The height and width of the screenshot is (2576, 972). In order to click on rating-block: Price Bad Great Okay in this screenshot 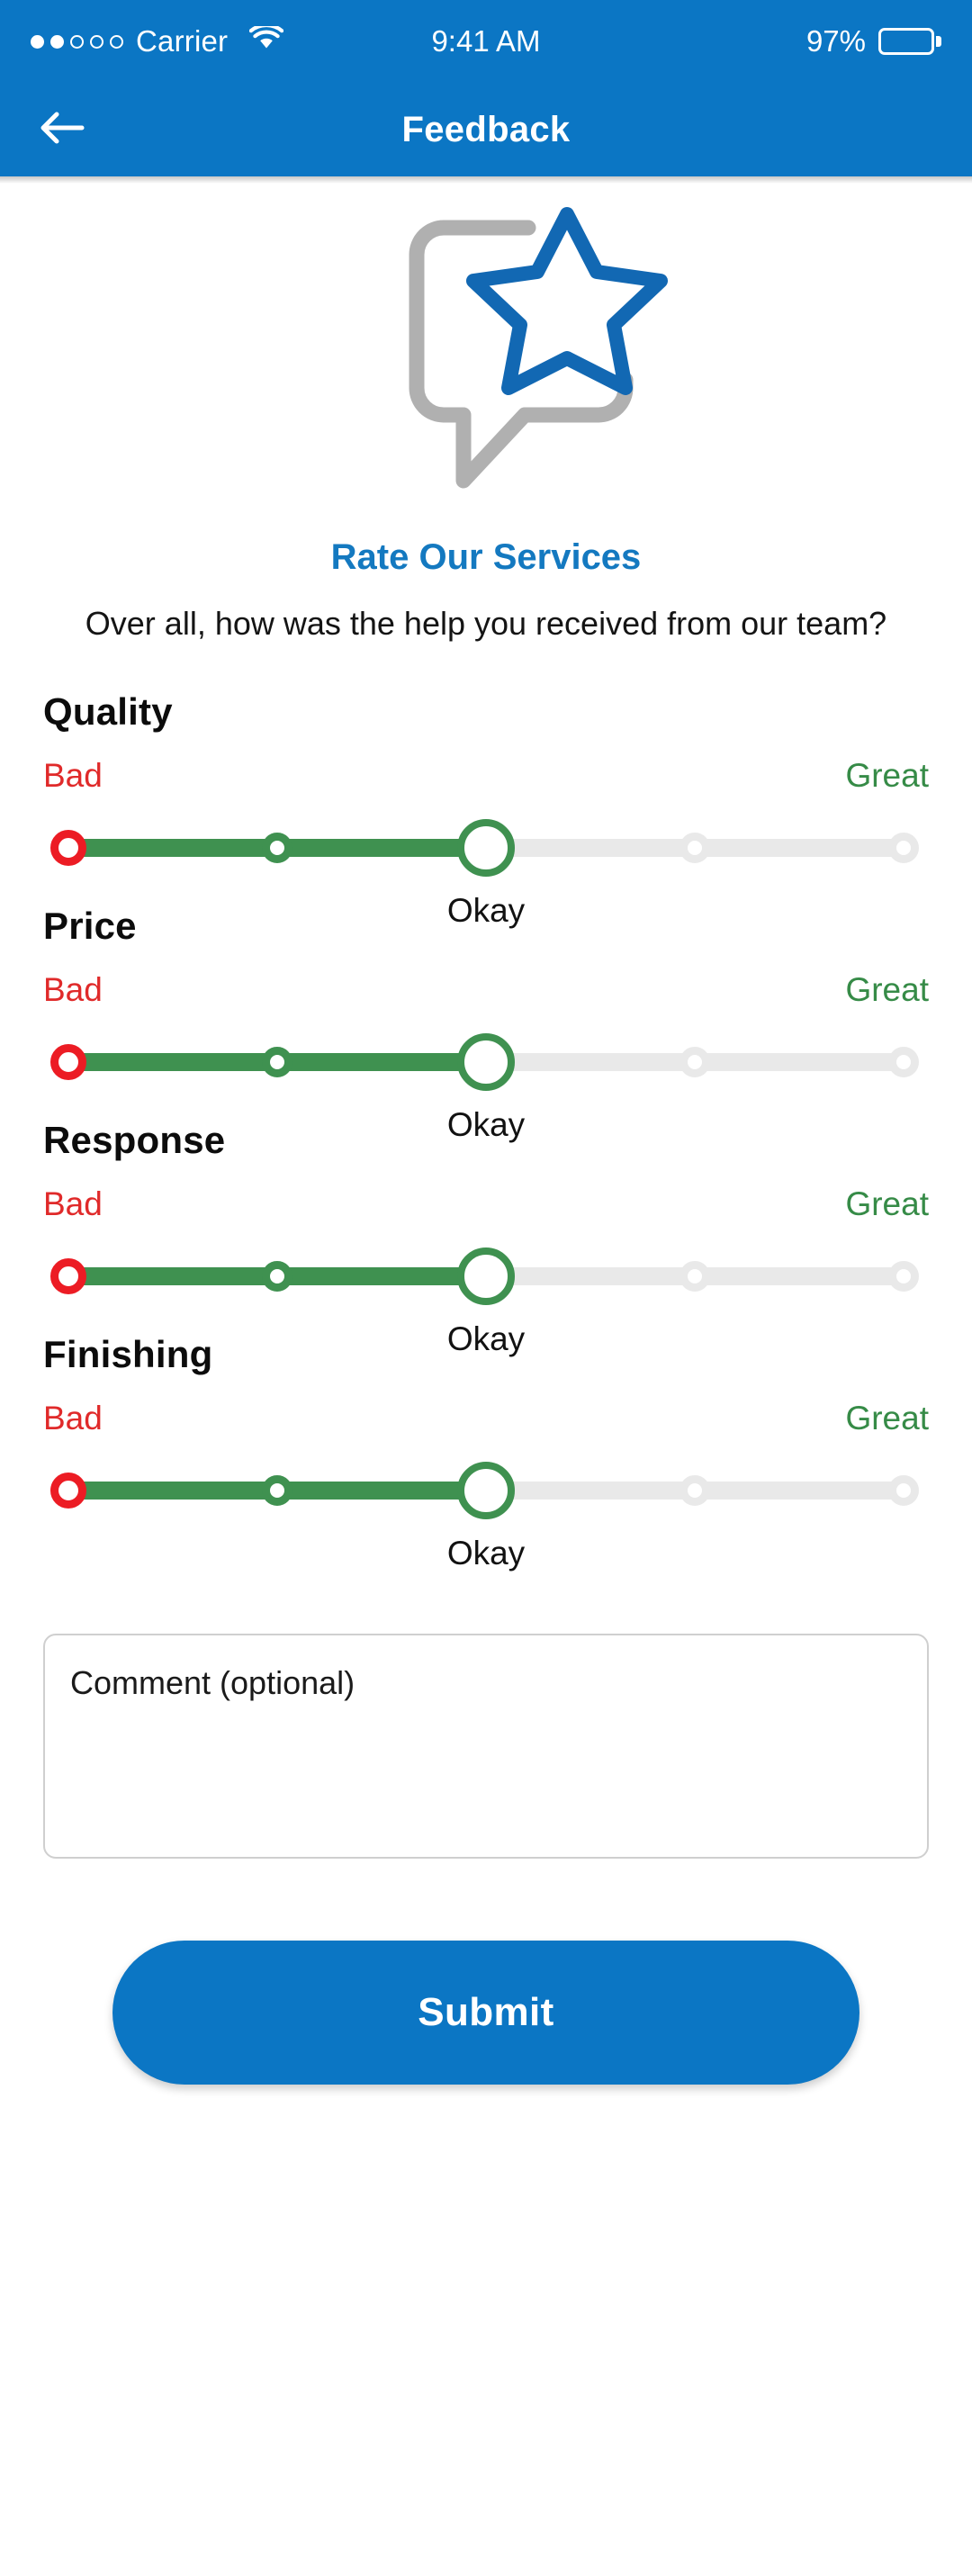, I will do `click(486, 1024)`.